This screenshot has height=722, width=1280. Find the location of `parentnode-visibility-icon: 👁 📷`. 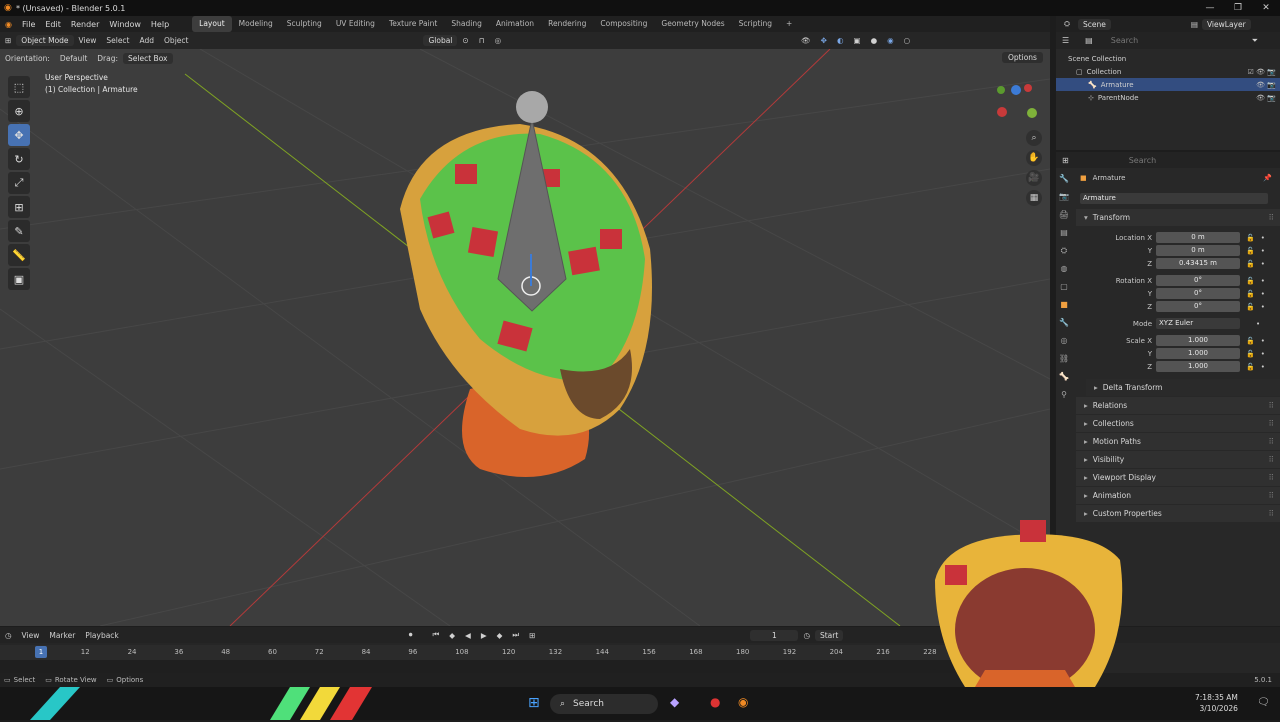

parentnode-visibility-icon: 👁 📷 is located at coordinates (1266, 98).